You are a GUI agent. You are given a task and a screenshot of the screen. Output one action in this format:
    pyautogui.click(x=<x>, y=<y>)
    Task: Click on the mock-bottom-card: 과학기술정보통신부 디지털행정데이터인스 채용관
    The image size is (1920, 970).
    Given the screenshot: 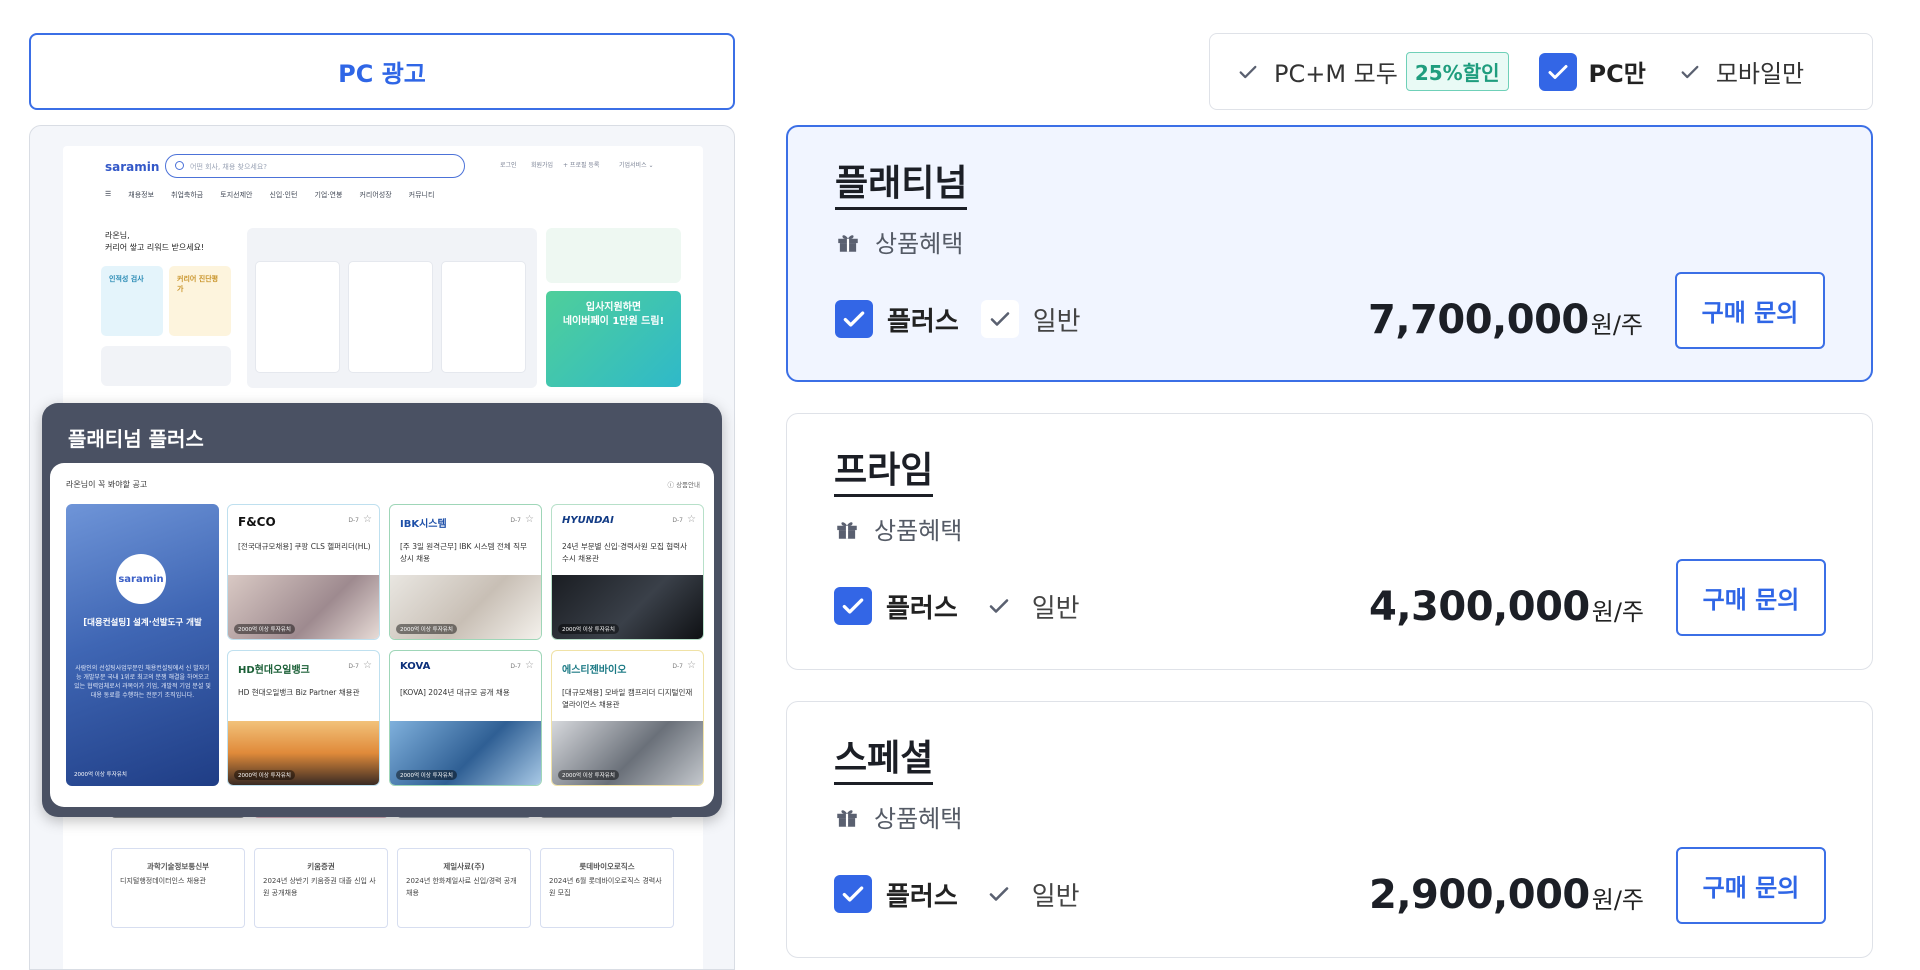 What is the action you would take?
    pyautogui.click(x=178, y=888)
    